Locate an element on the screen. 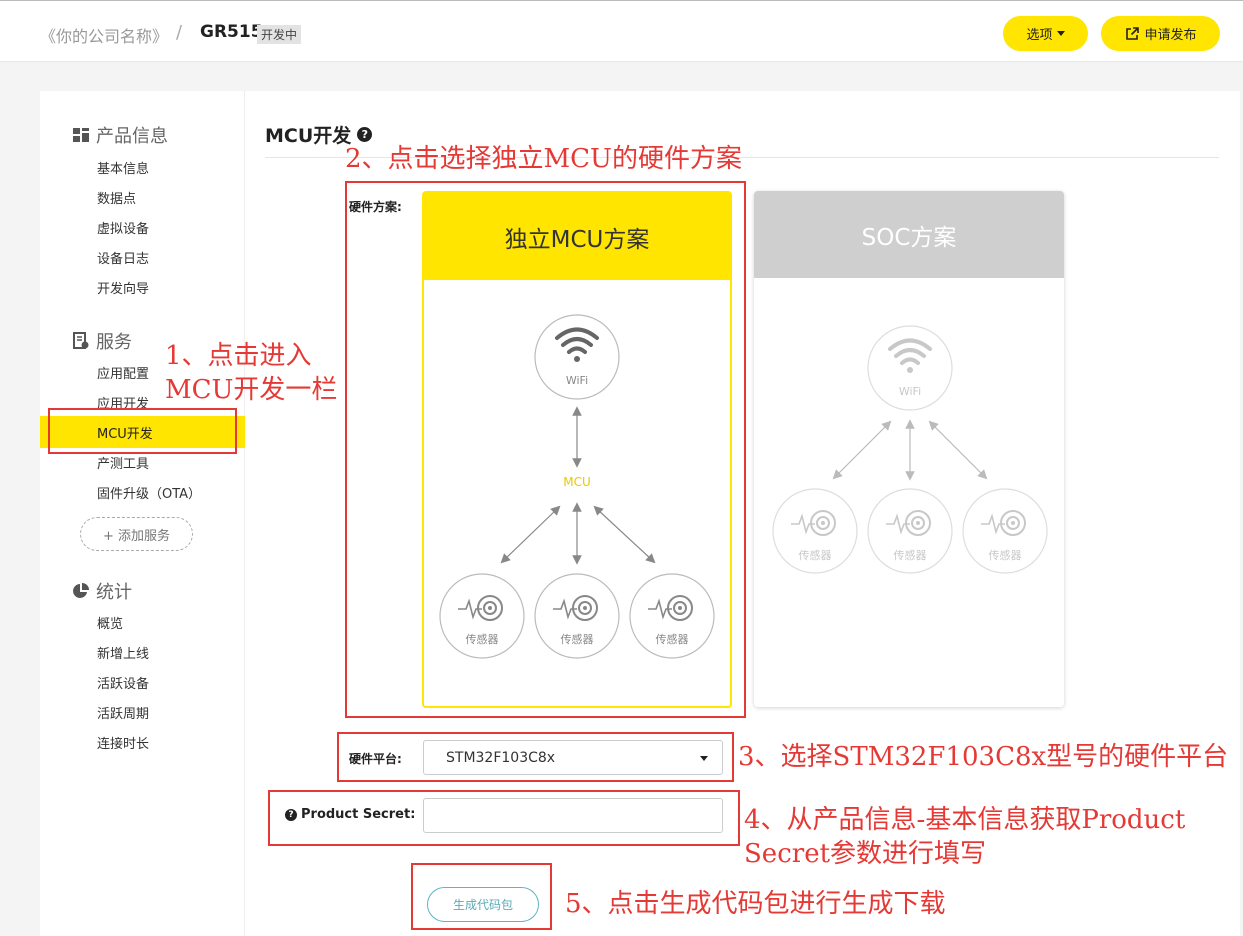 This screenshot has width=1243, height=936. sidebar-item-device-log: 设备日志 is located at coordinates (123, 257).